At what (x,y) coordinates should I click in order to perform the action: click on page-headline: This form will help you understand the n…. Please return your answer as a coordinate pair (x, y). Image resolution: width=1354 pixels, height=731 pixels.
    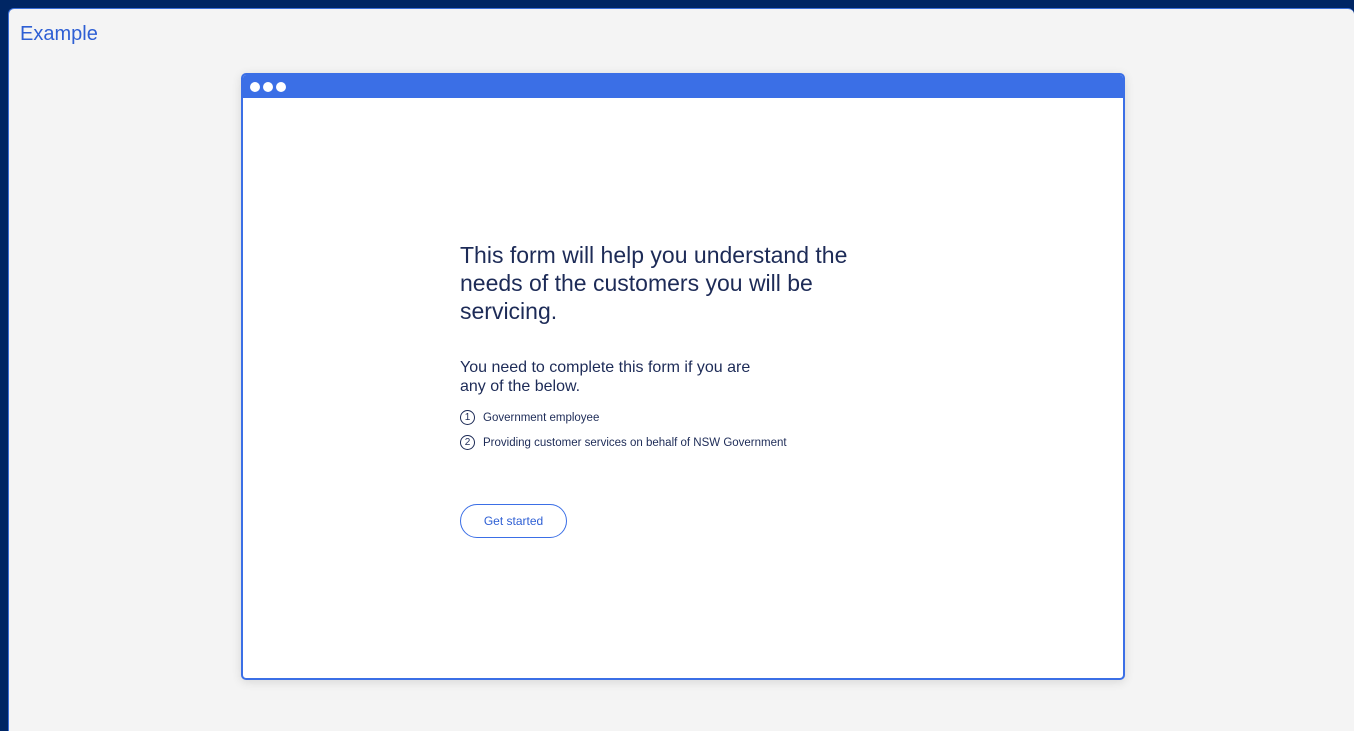
    Looking at the image, I should click on (654, 283).